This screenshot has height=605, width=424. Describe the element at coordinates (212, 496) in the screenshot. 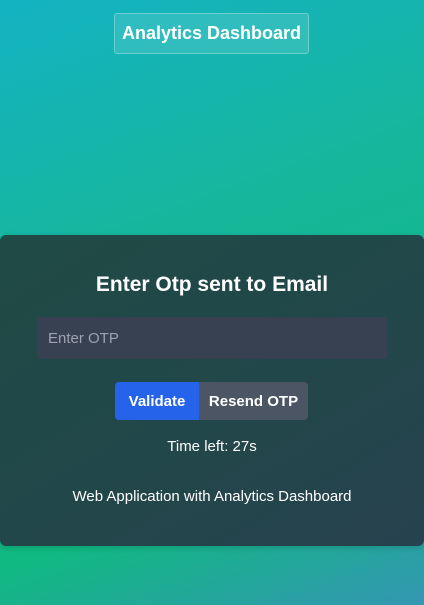

I see `app-description: Web Application with Analytics Dashboard` at that location.